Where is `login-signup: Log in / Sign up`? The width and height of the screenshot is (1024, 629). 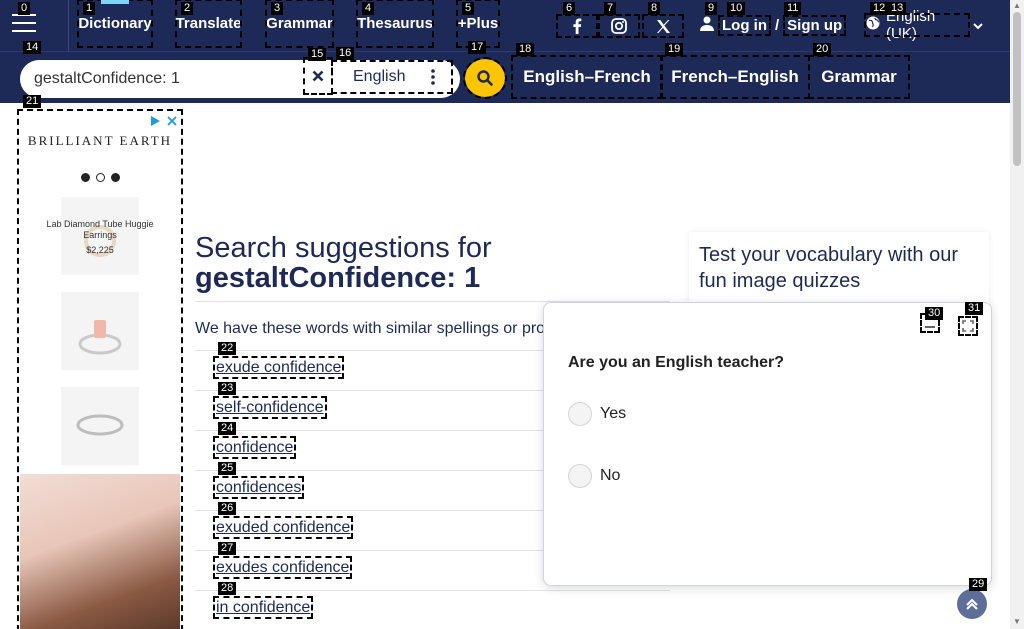 login-signup: Log in / Sign up is located at coordinates (773, 25).